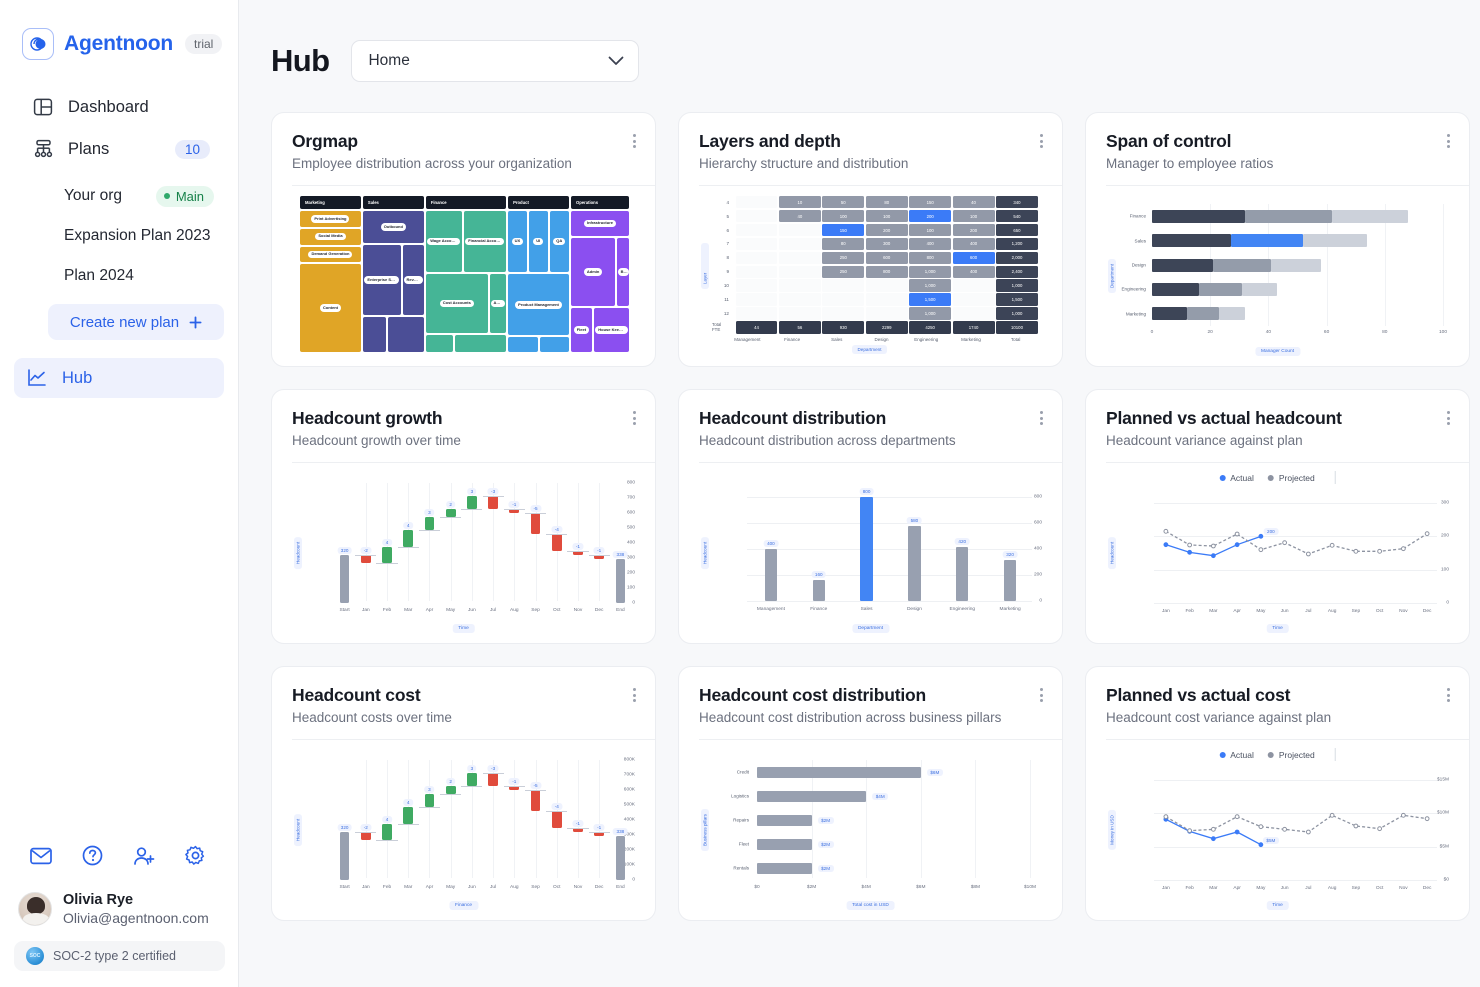 The height and width of the screenshot is (987, 1480). What do you see at coordinates (93, 856) in the screenshot?
I see `help-icon` at bounding box center [93, 856].